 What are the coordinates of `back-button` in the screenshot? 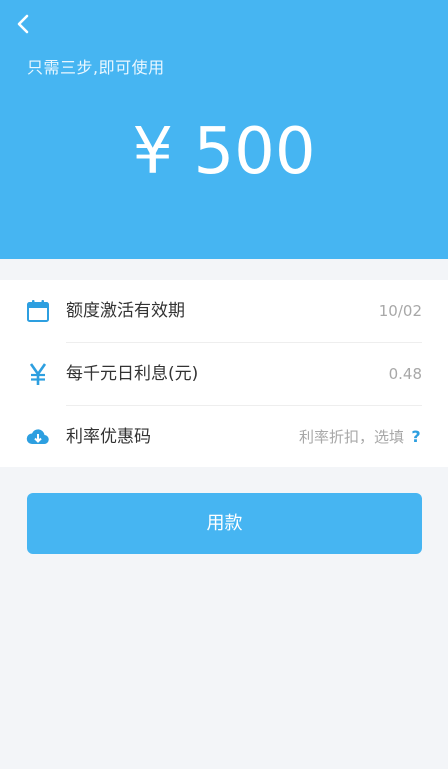 It's located at (23, 24).